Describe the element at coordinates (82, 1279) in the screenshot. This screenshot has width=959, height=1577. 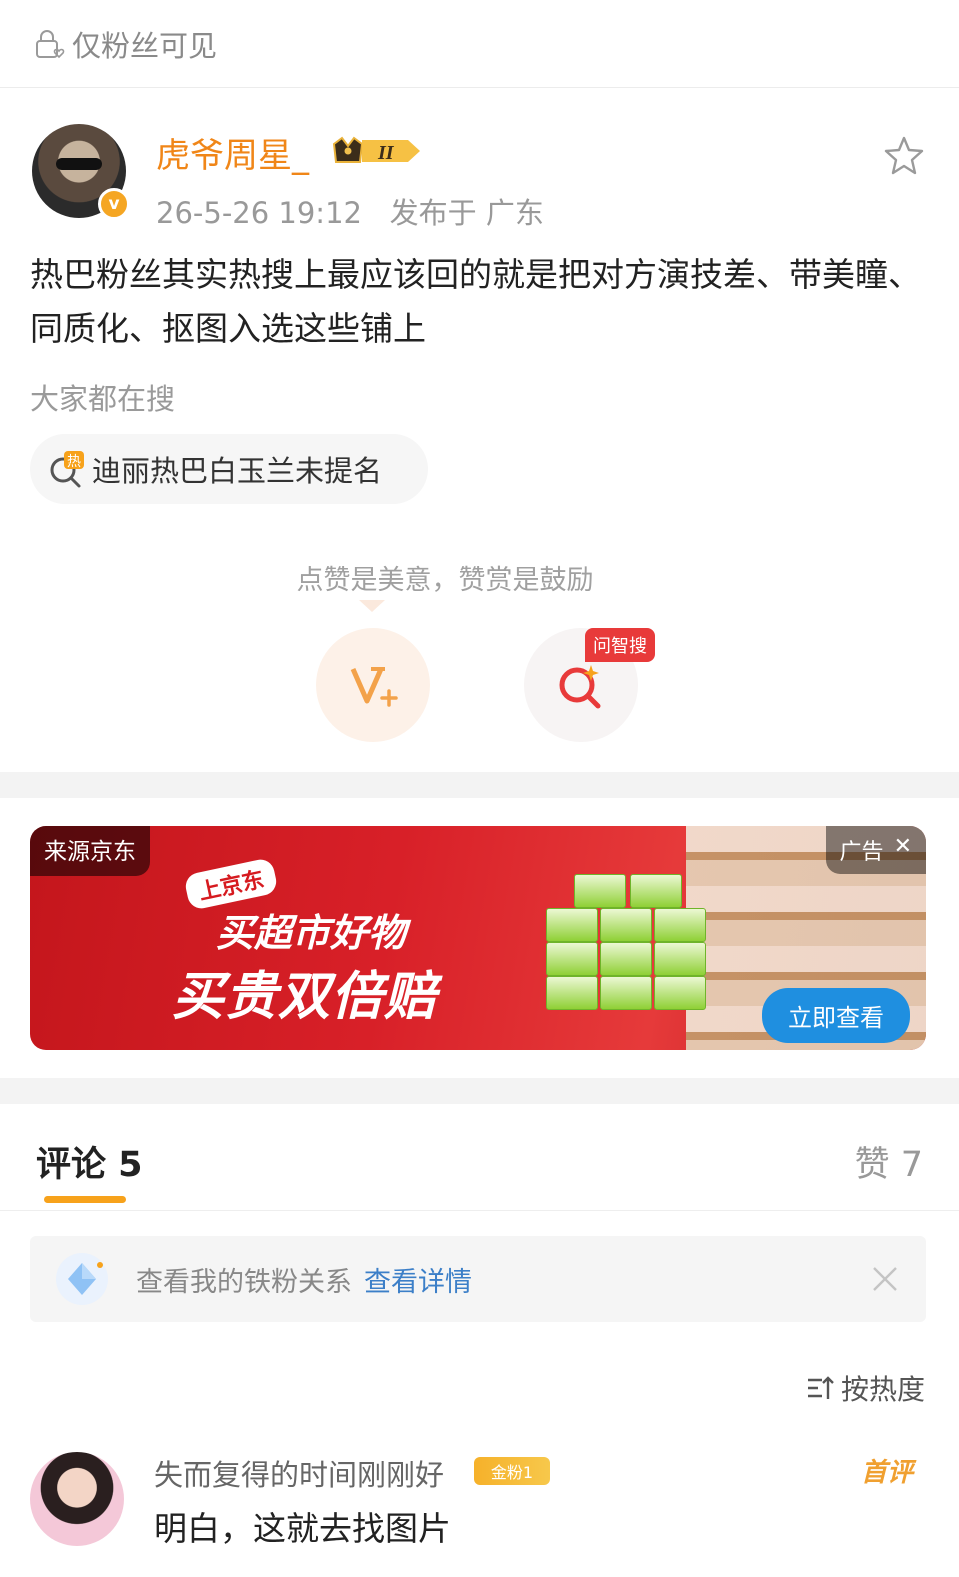
I see `diamond-icon` at that location.